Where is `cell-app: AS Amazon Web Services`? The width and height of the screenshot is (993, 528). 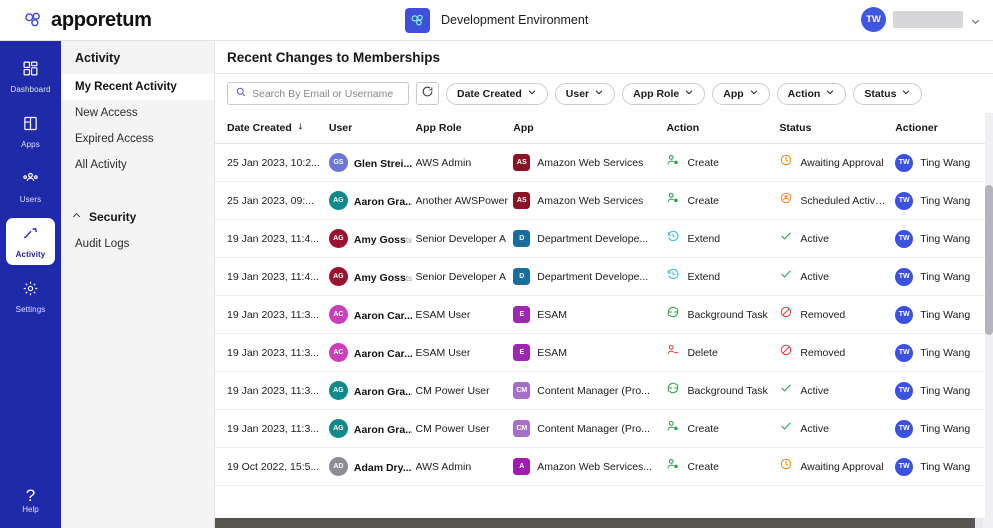 cell-app: AS Amazon Web Services is located at coordinates (590, 200).